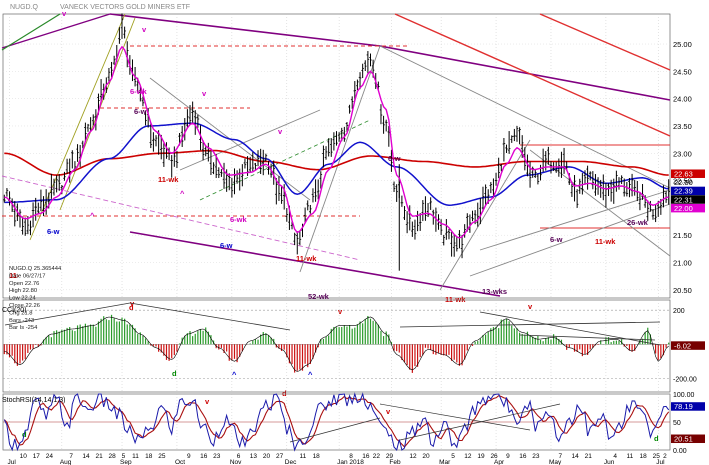 The width and height of the screenshot is (709, 465). What do you see at coordinates (682, 235) in the screenshot?
I see `price-tick-label: 21.50` at bounding box center [682, 235].